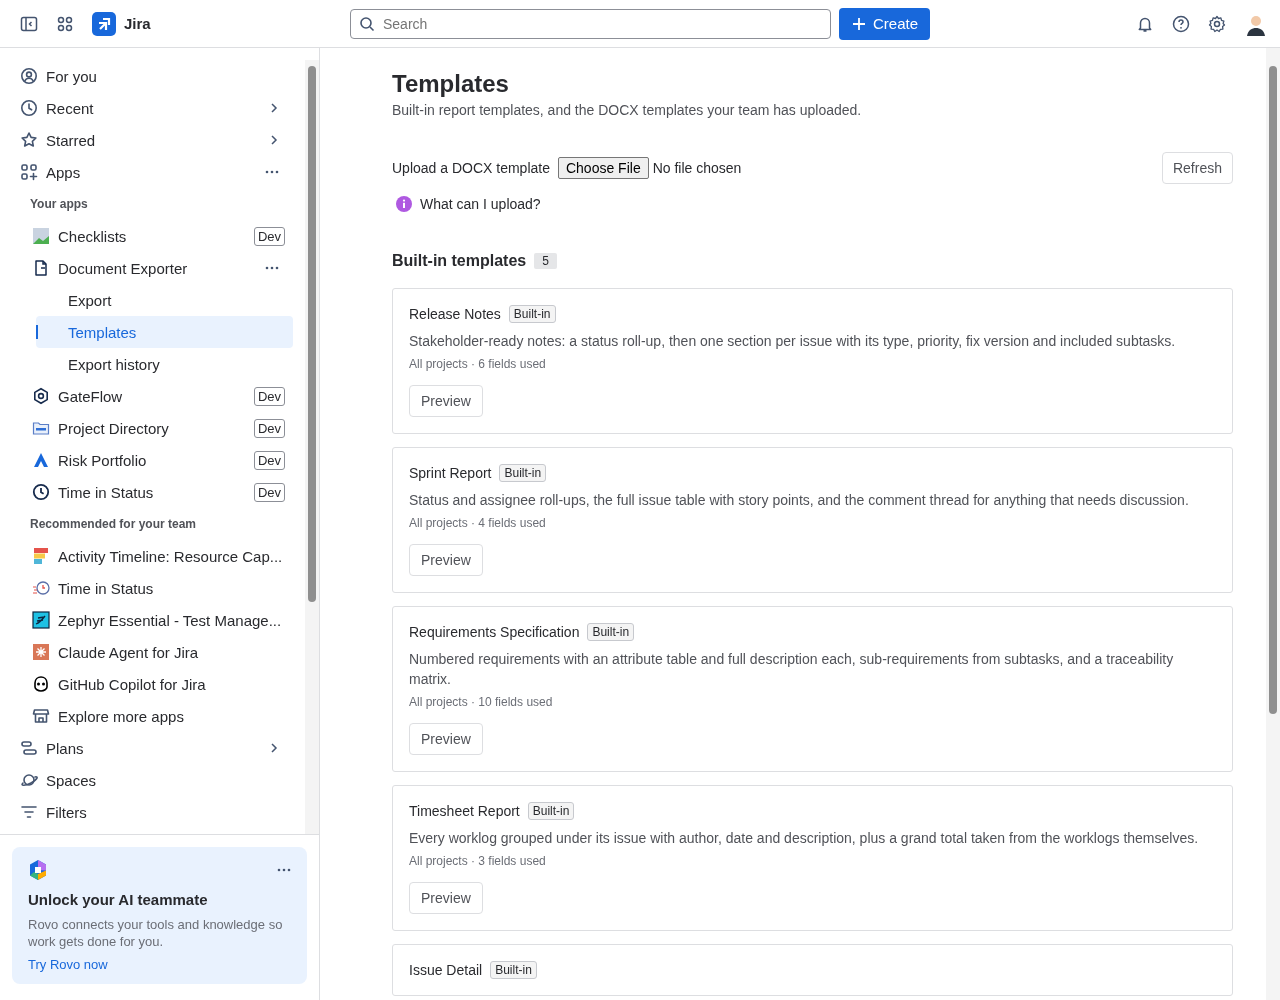  I want to click on page-subtitle: Built-in report templates, and the DOCX templates your team has uploaded., so click(627, 110).